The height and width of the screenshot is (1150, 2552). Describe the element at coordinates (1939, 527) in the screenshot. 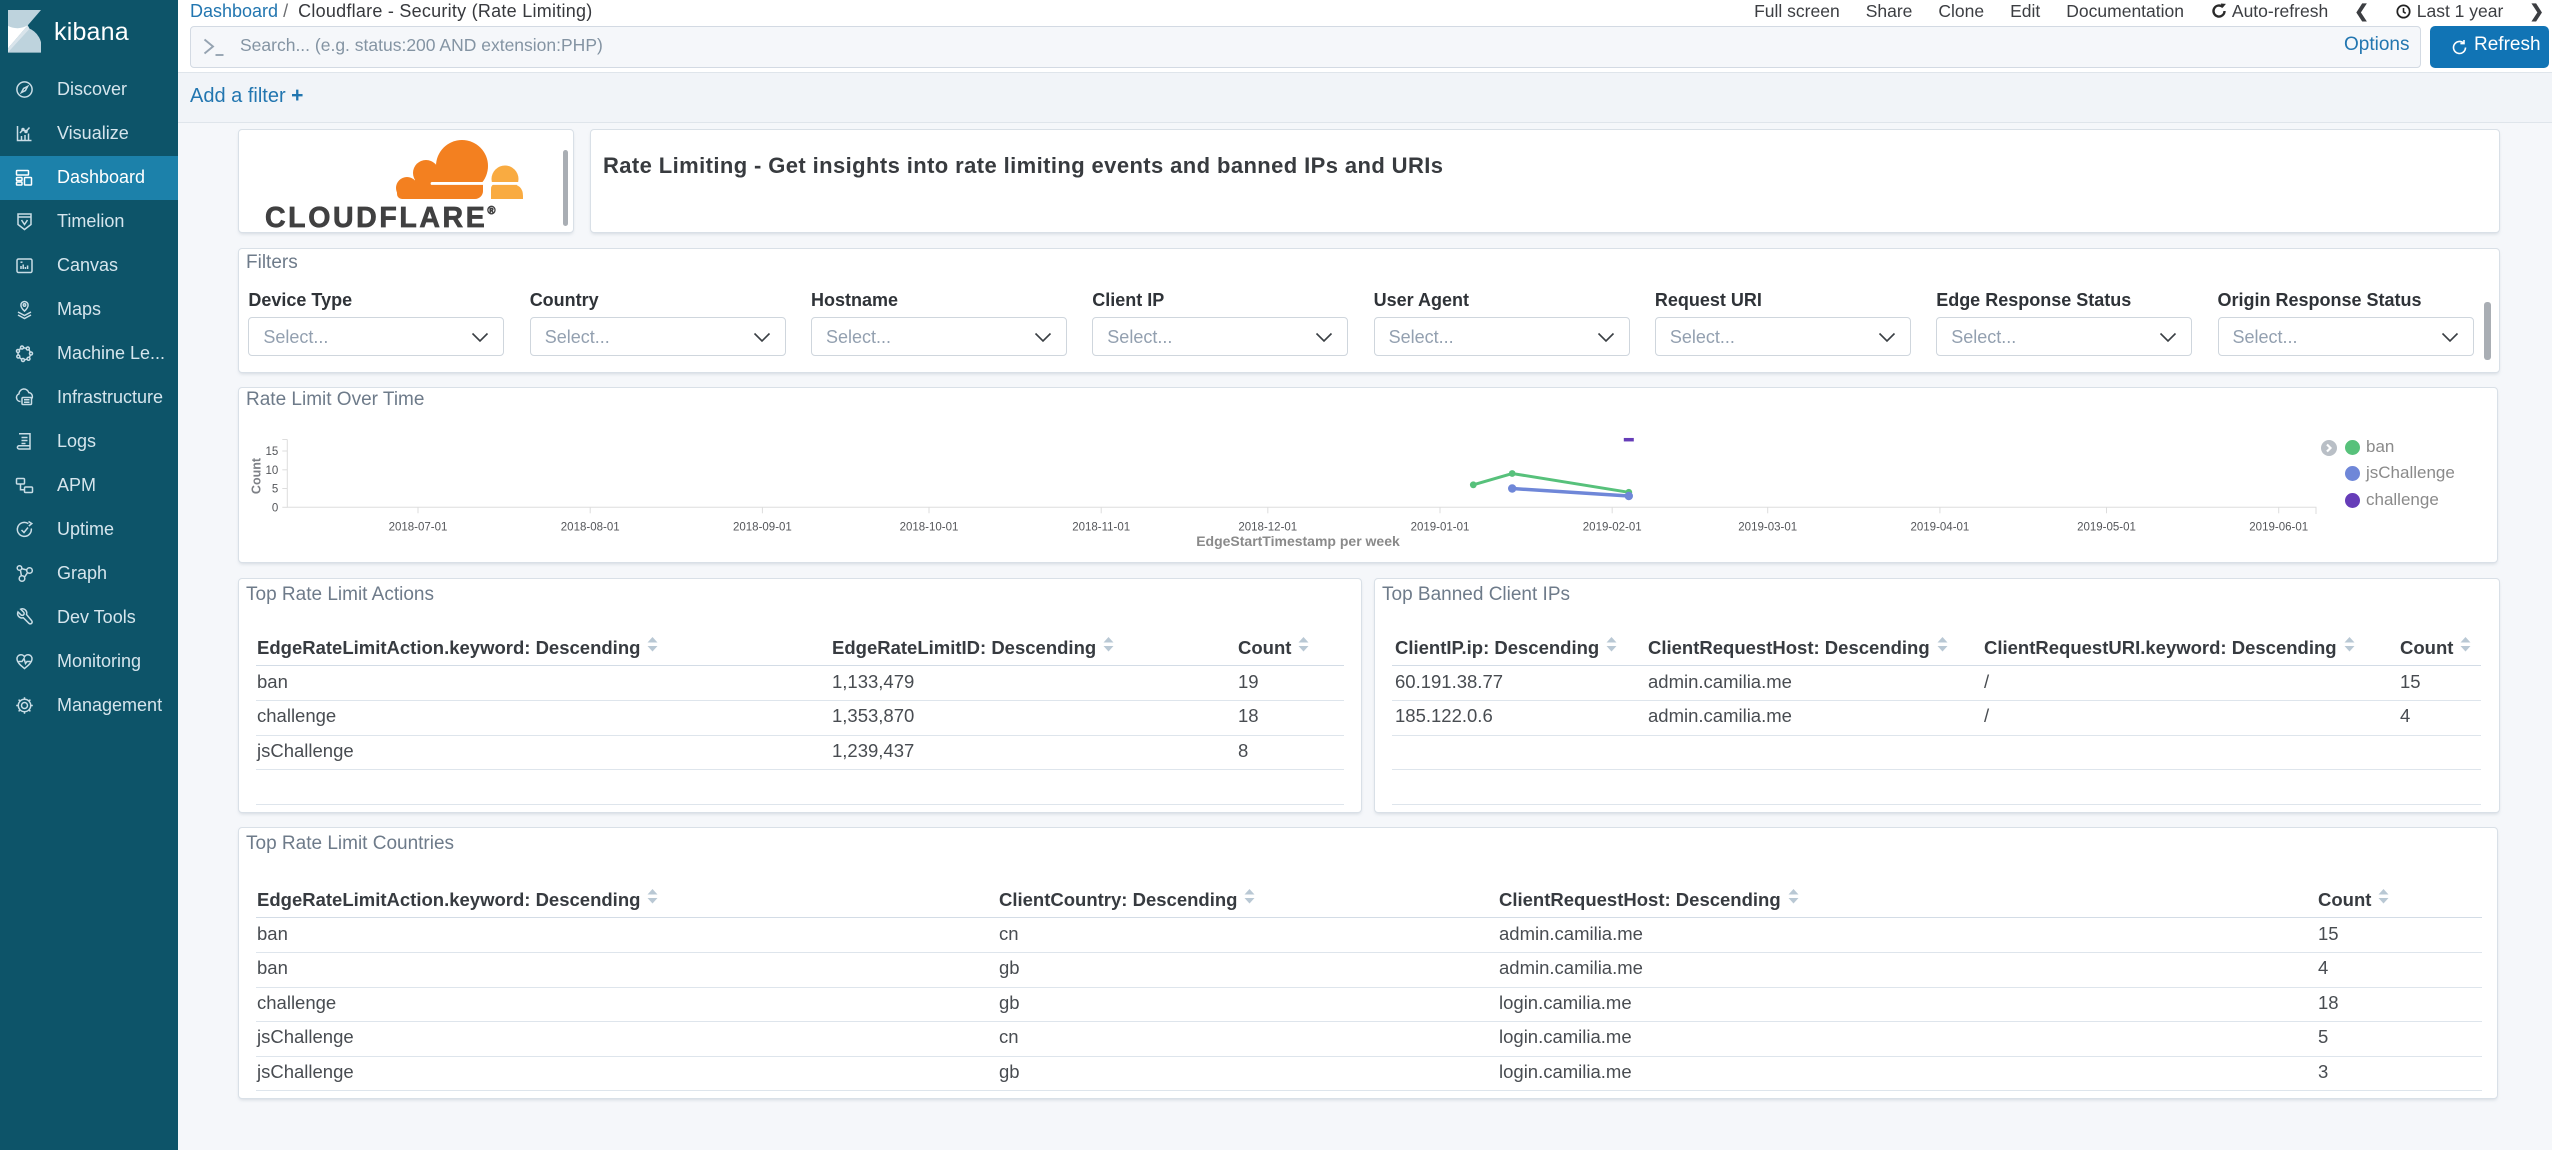

I see `svg-text: 2019-04-01` at that location.